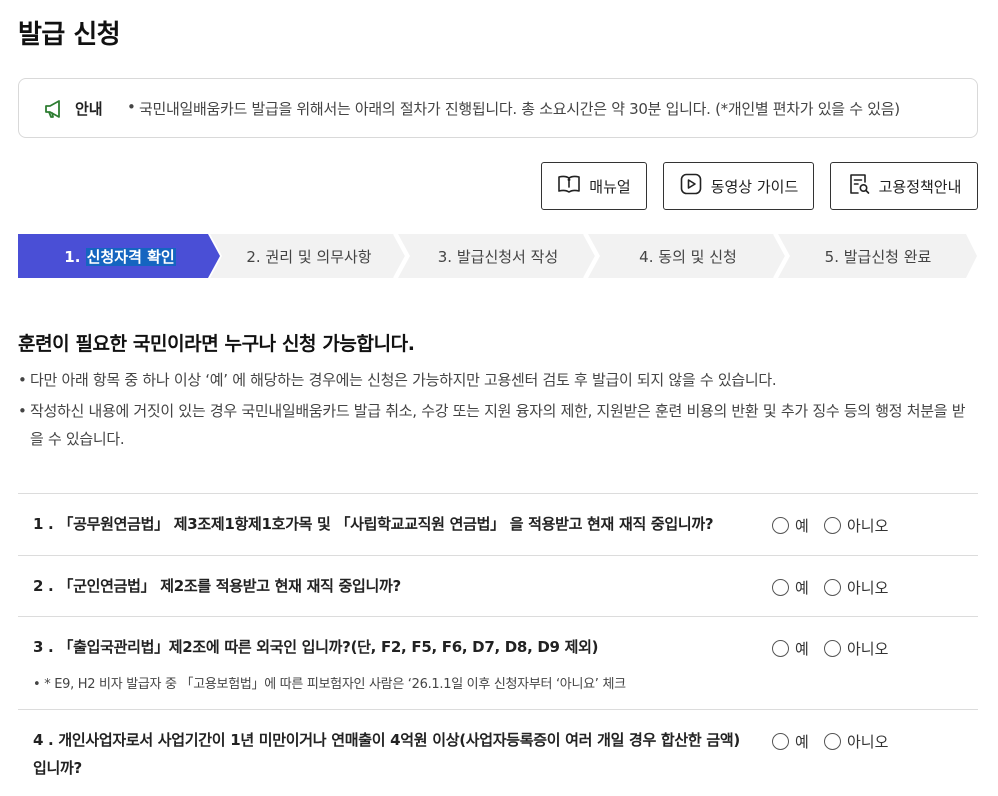 The width and height of the screenshot is (998, 796). I want to click on page-title: 발급 신청, so click(69, 35).